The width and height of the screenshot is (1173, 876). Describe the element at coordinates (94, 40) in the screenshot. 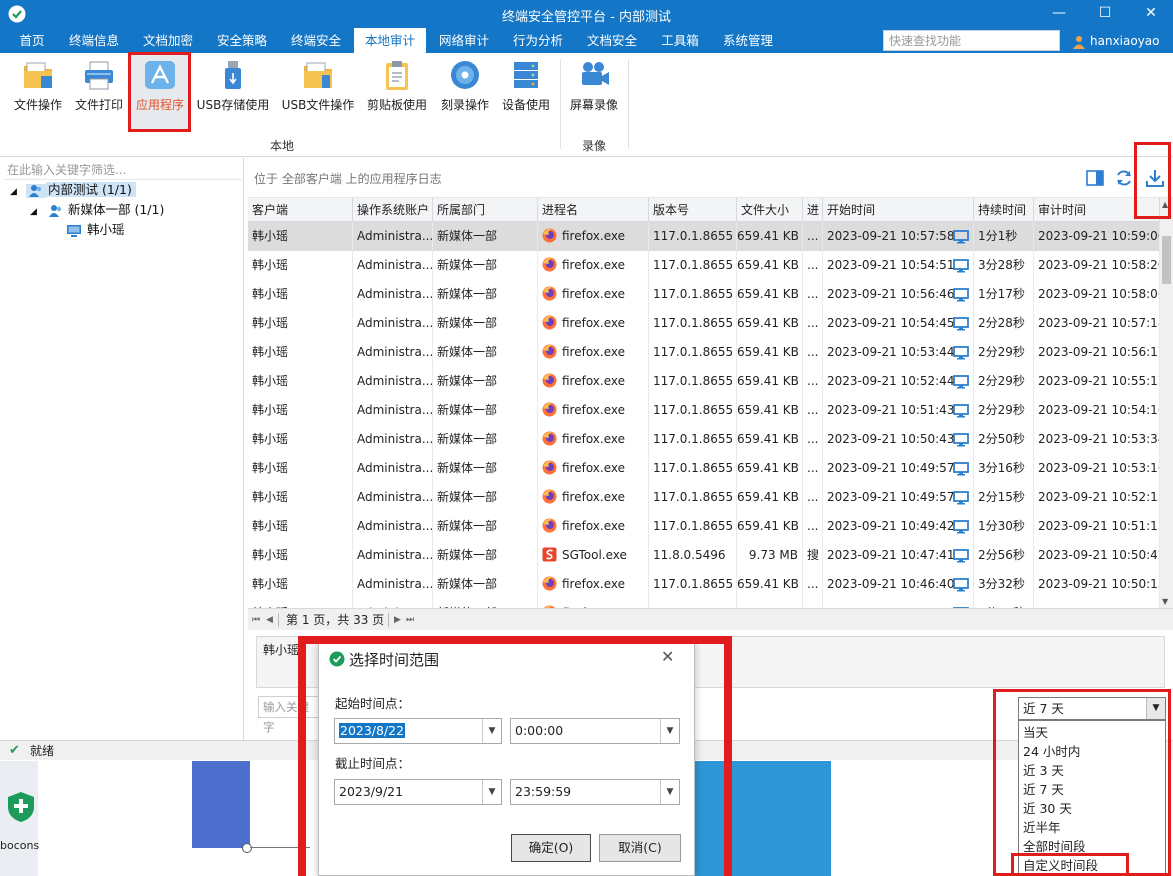

I see `menu-item-terminal-info: 终端信息` at that location.